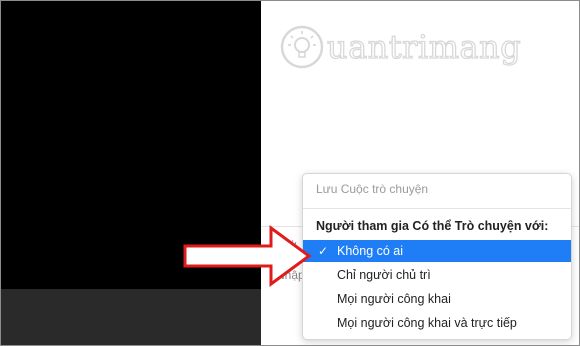 Image resolution: width=580 pixels, height=346 pixels. What do you see at coordinates (394, 299) in the screenshot?
I see `menu-option-label: Mọi người công khai` at bounding box center [394, 299].